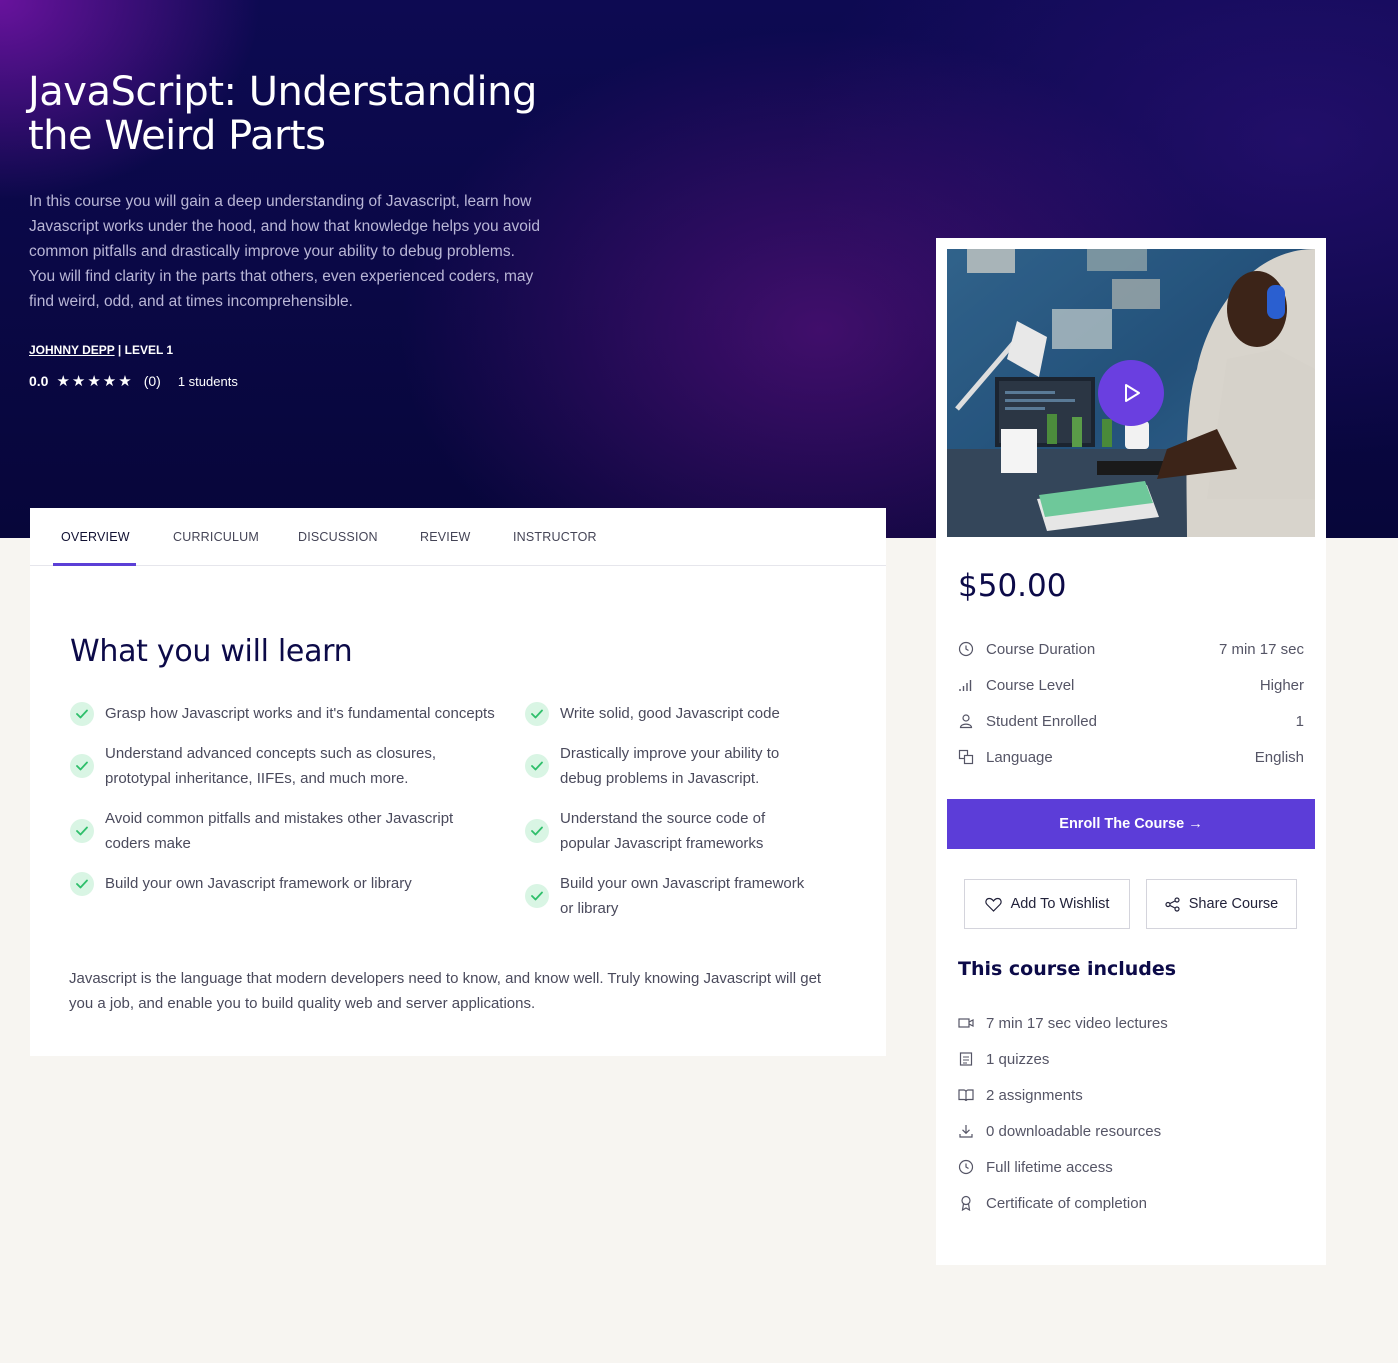  I want to click on quiz-icon, so click(966, 1059).